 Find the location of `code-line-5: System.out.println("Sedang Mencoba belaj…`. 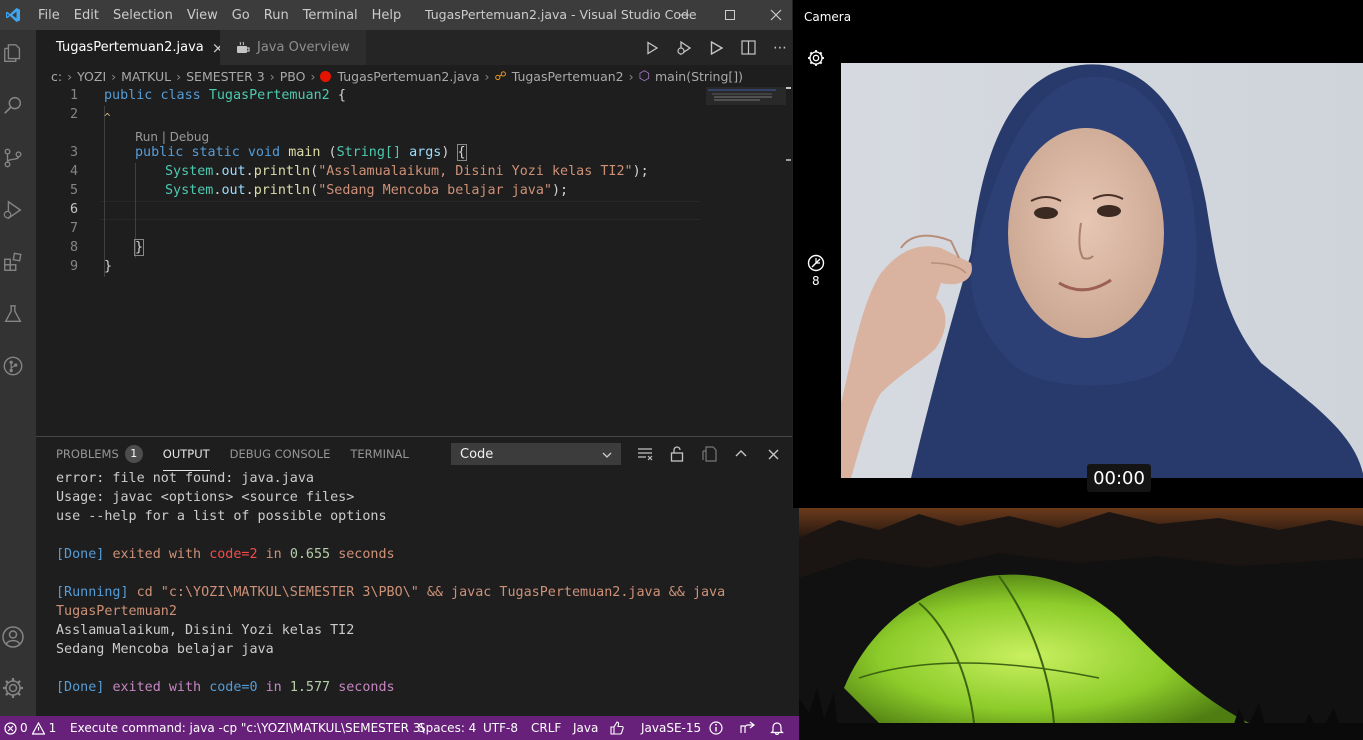

code-line-5: System.out.println("Sedang Mencoba belaj… is located at coordinates (367, 190).